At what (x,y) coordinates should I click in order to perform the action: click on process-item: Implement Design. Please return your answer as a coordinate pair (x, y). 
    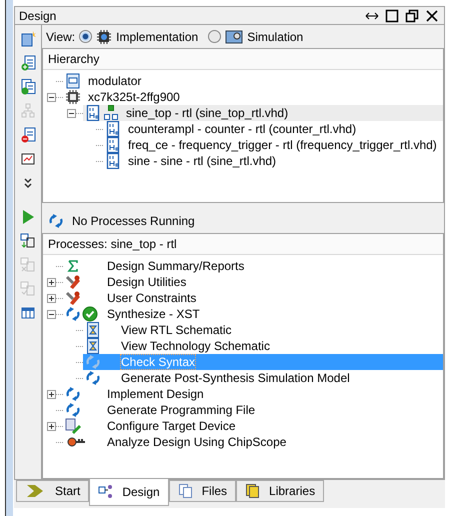
    Looking at the image, I should click on (253, 394).